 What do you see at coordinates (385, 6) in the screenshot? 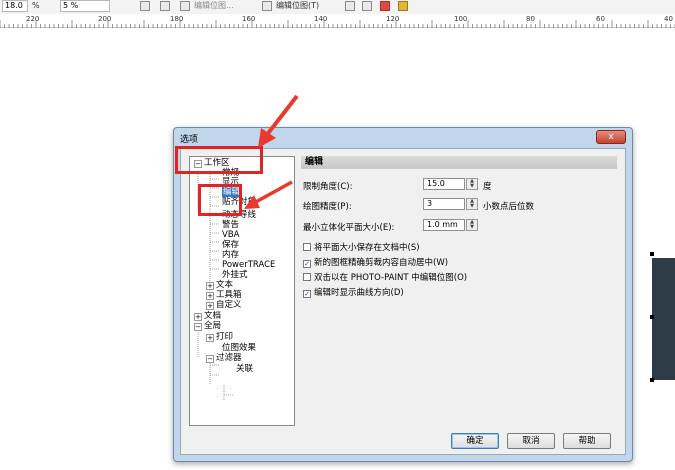
I see `mask-icon` at bounding box center [385, 6].